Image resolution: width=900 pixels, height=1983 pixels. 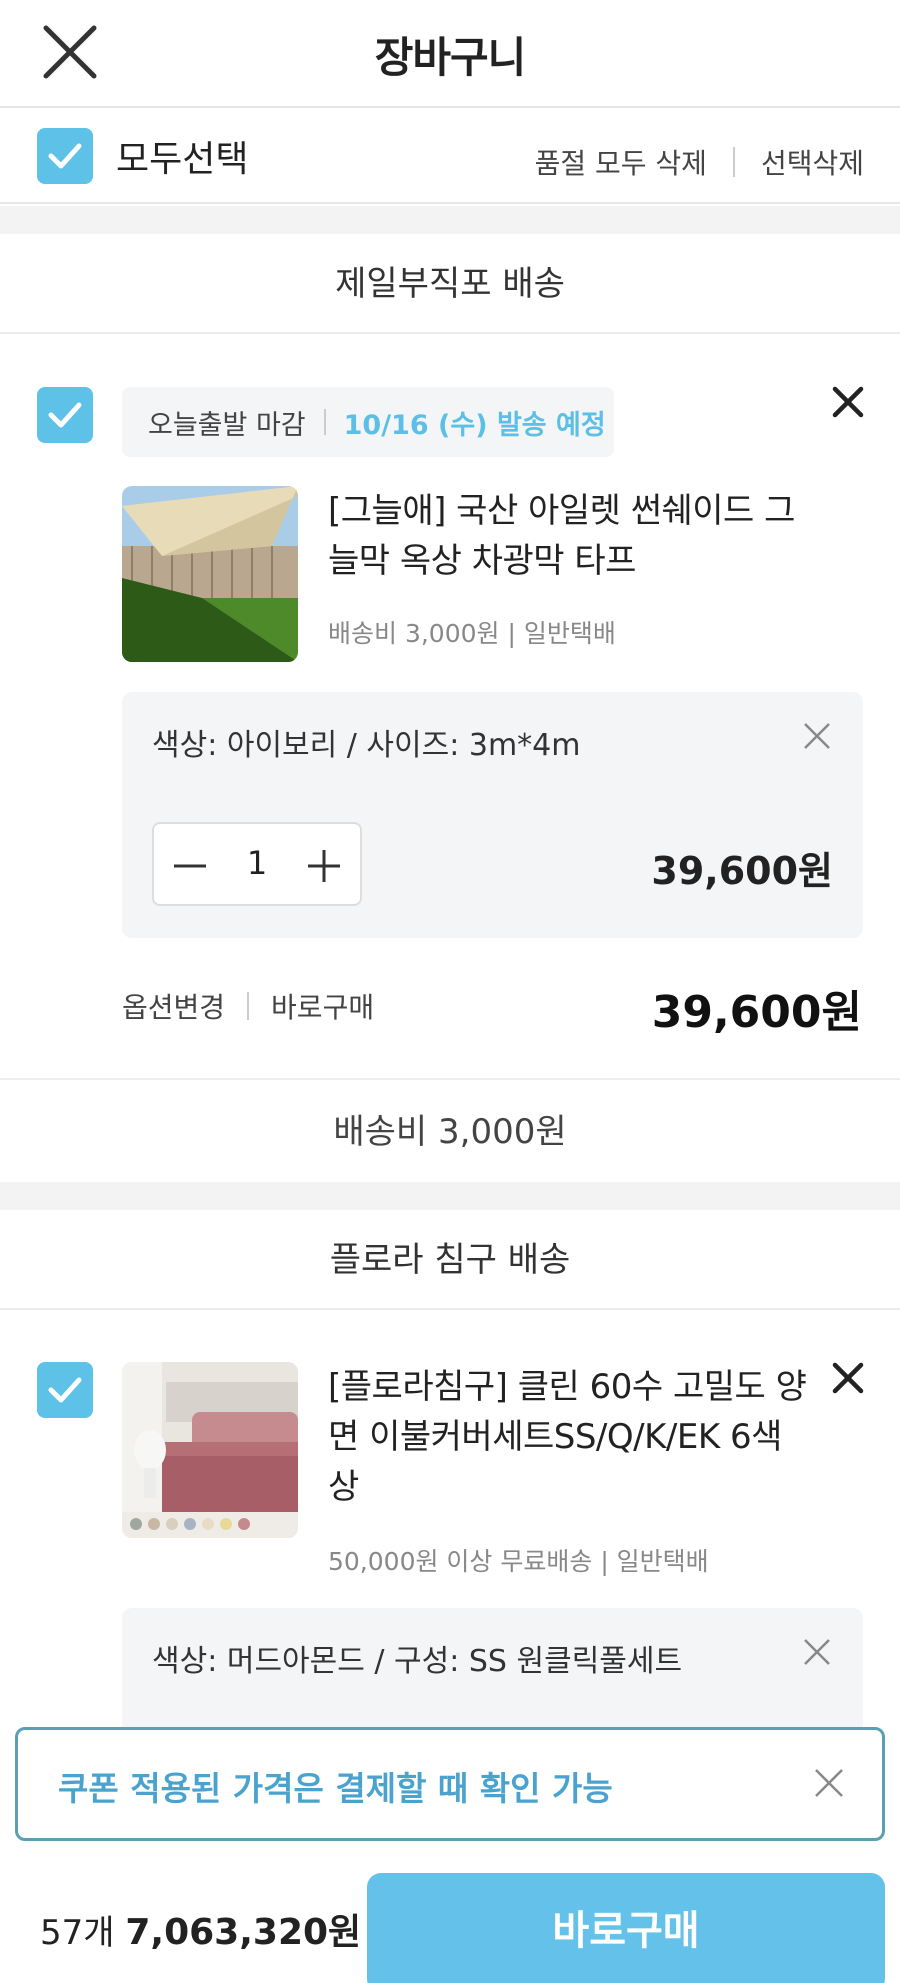 What do you see at coordinates (812, 162) in the screenshot?
I see `delete-selected-button: 선택삭제` at bounding box center [812, 162].